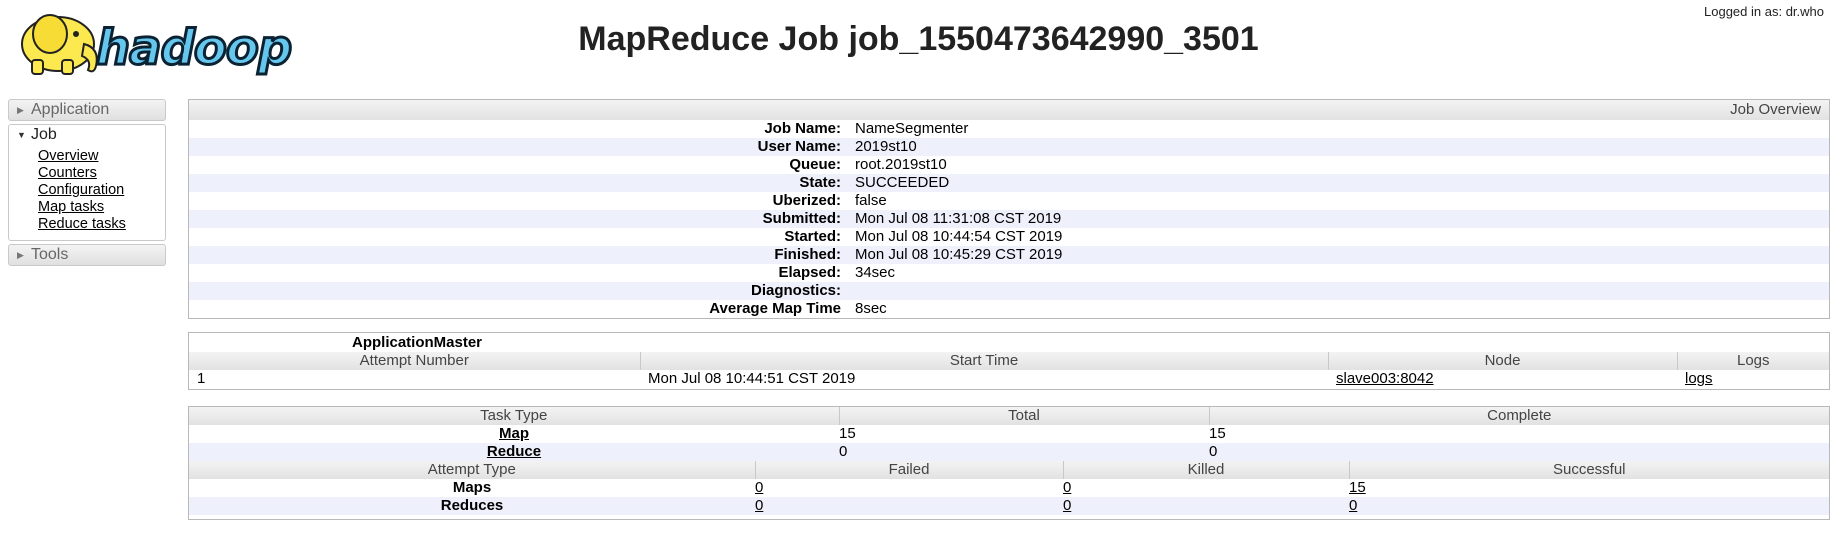 Image resolution: width=1837 pixels, height=539 pixels. I want to click on column-header: Total, so click(1023, 416).